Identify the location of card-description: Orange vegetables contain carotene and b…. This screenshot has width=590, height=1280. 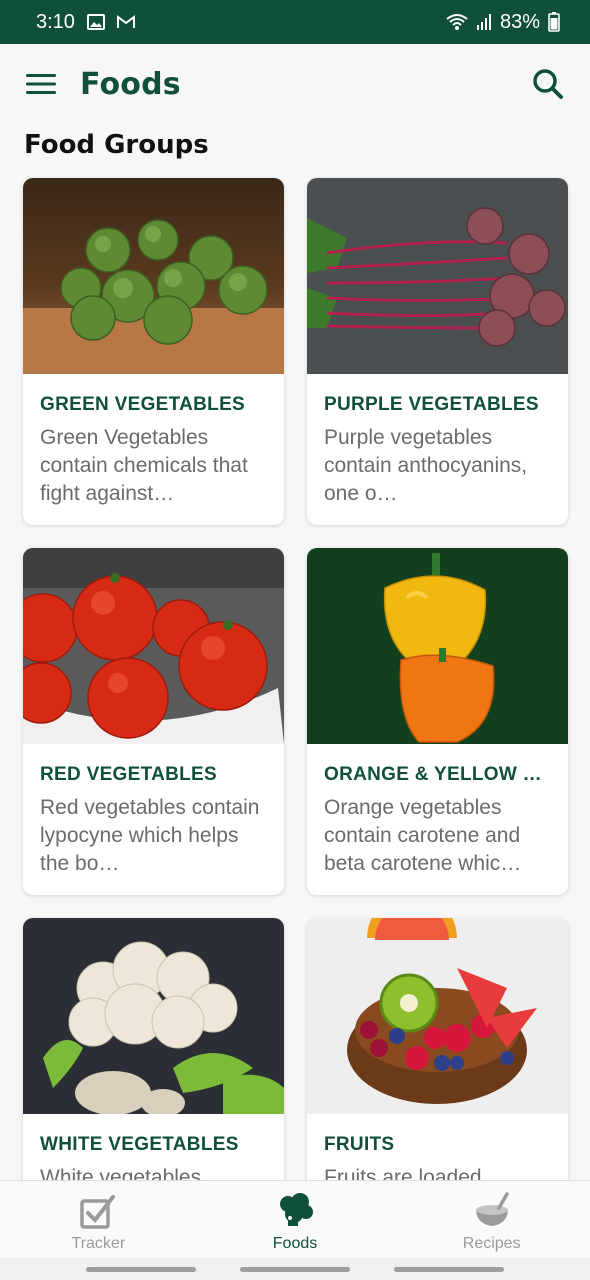
(423, 835).